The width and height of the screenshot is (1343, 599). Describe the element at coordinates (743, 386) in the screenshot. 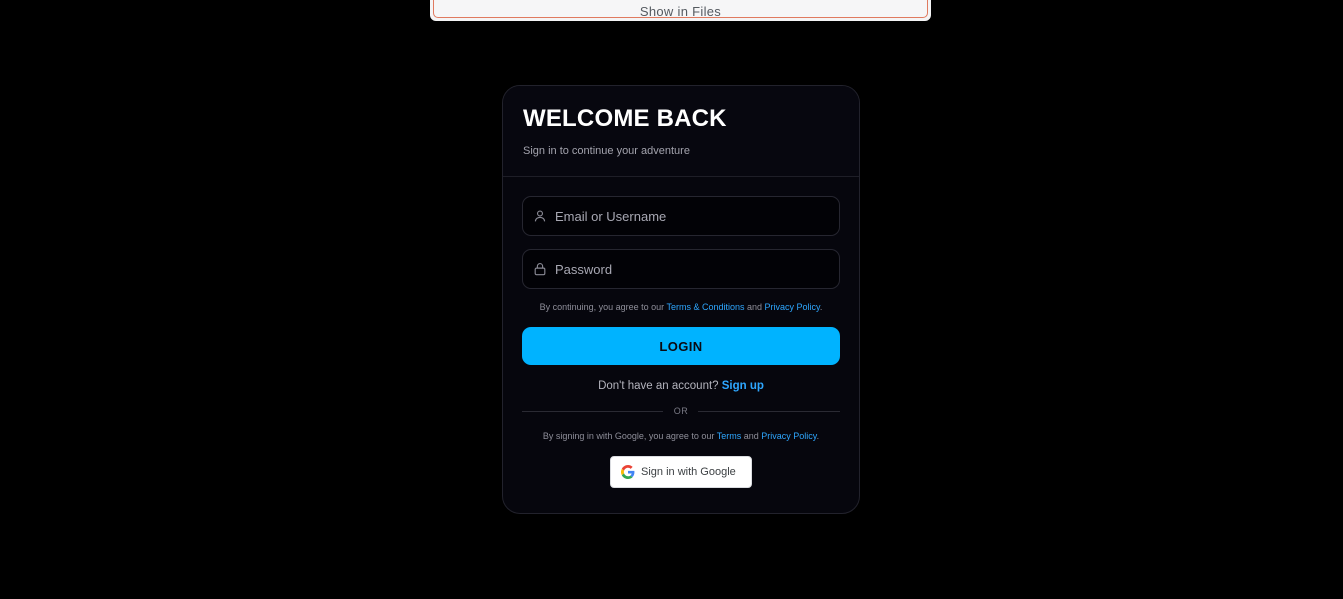

I see `signup-link: Sign up` at that location.